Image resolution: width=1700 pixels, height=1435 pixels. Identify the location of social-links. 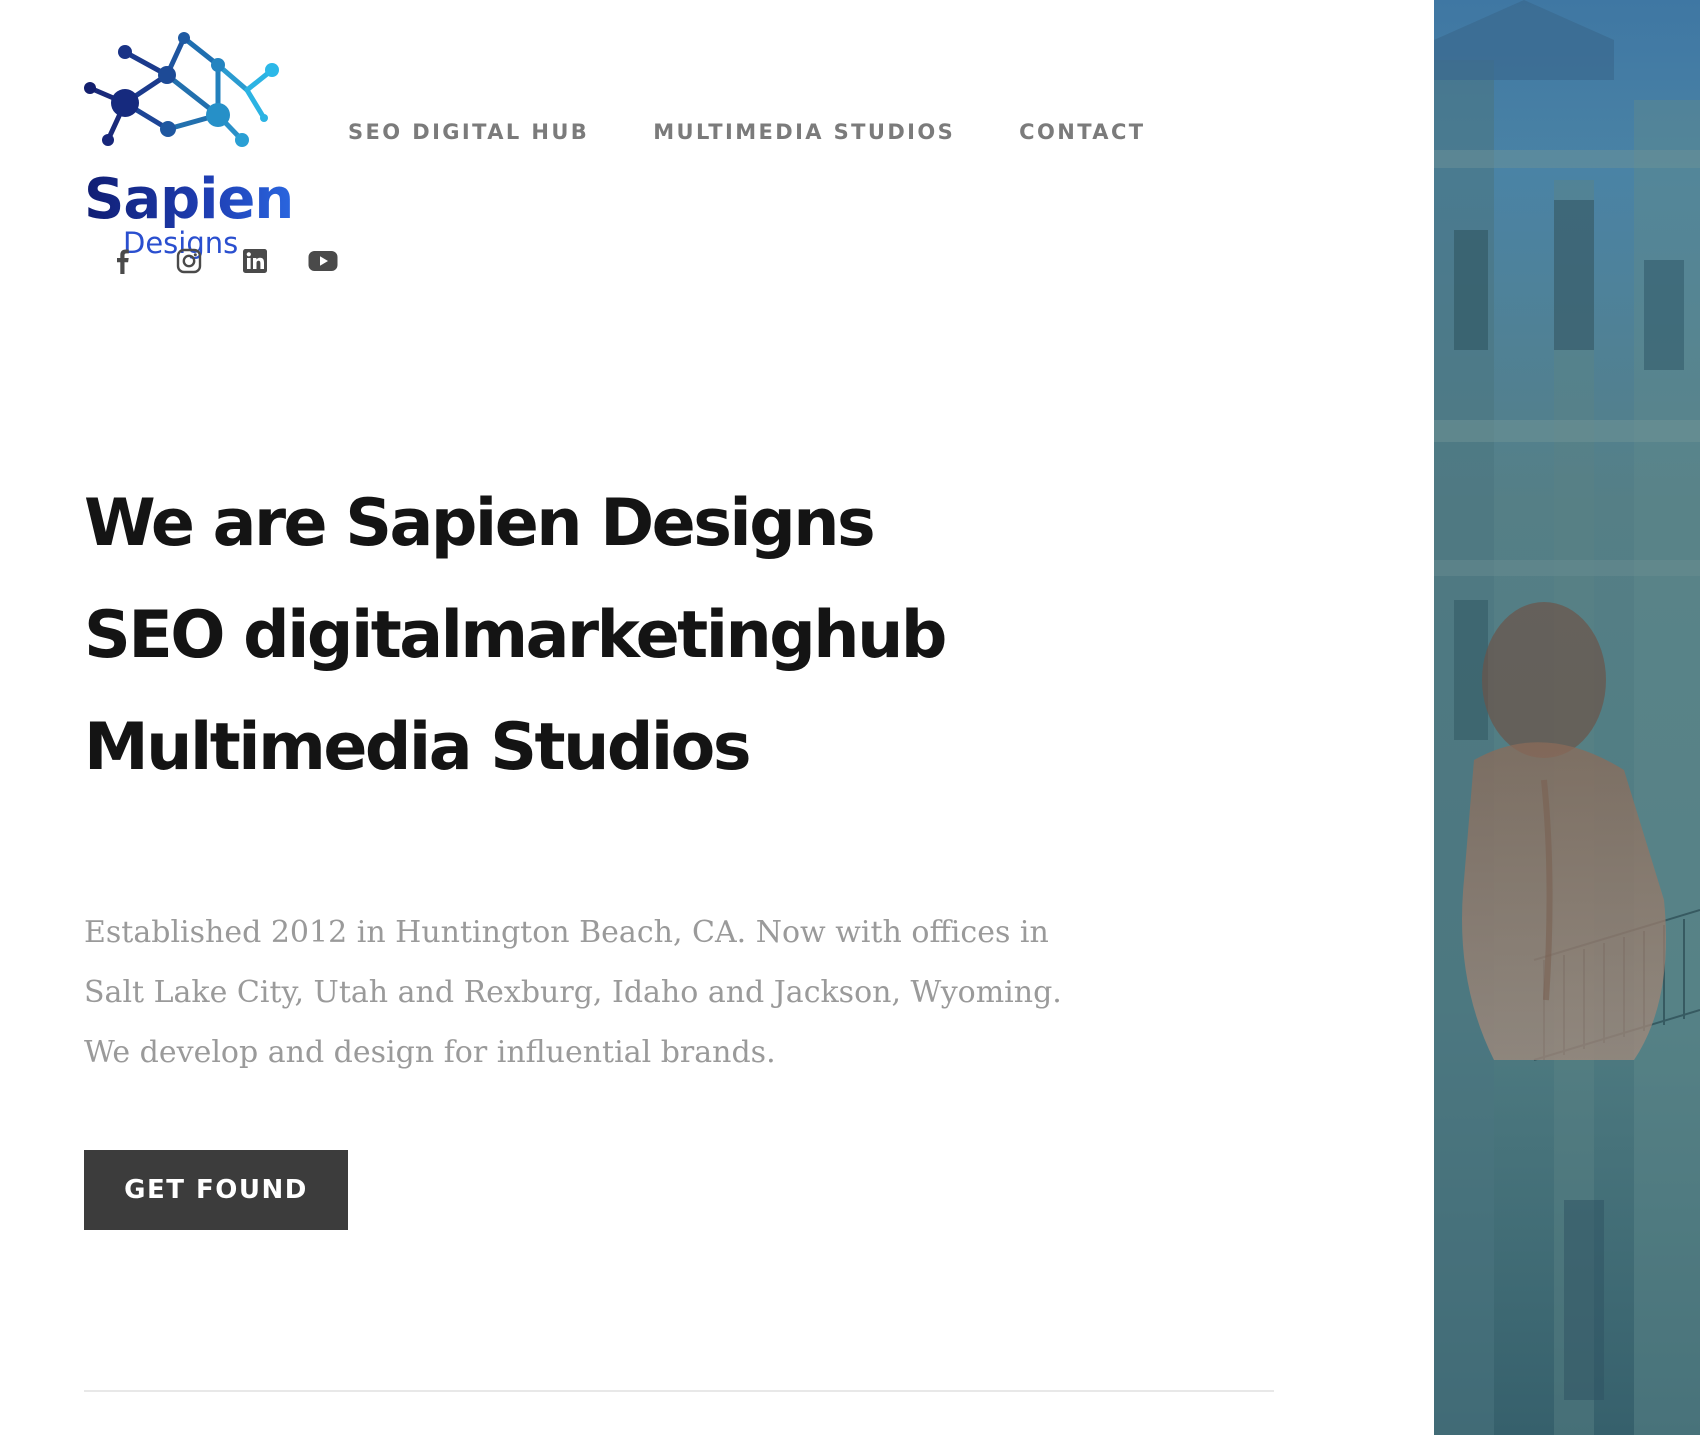
(224, 261).